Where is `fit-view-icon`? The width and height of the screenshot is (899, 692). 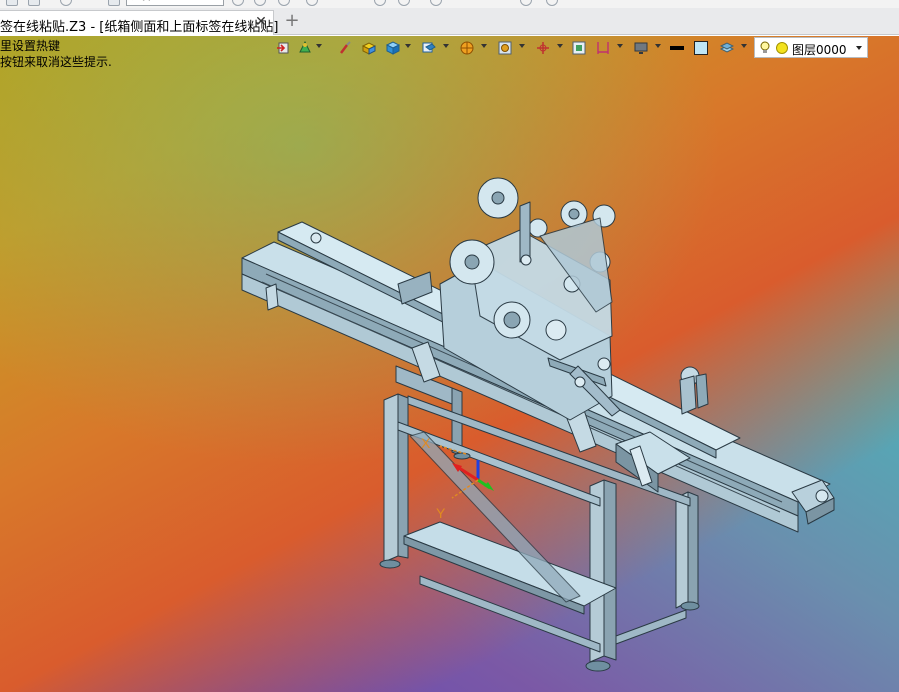 fit-view-icon is located at coordinates (580, 48).